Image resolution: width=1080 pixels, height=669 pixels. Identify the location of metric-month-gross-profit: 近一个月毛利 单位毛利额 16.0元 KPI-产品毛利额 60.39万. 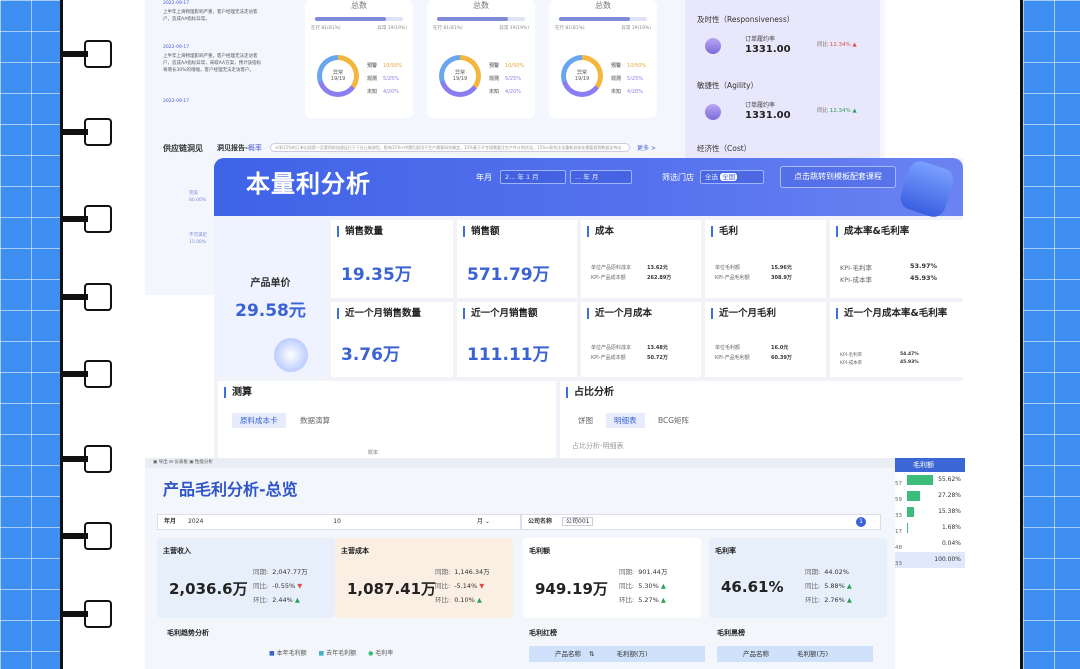
(765, 339).